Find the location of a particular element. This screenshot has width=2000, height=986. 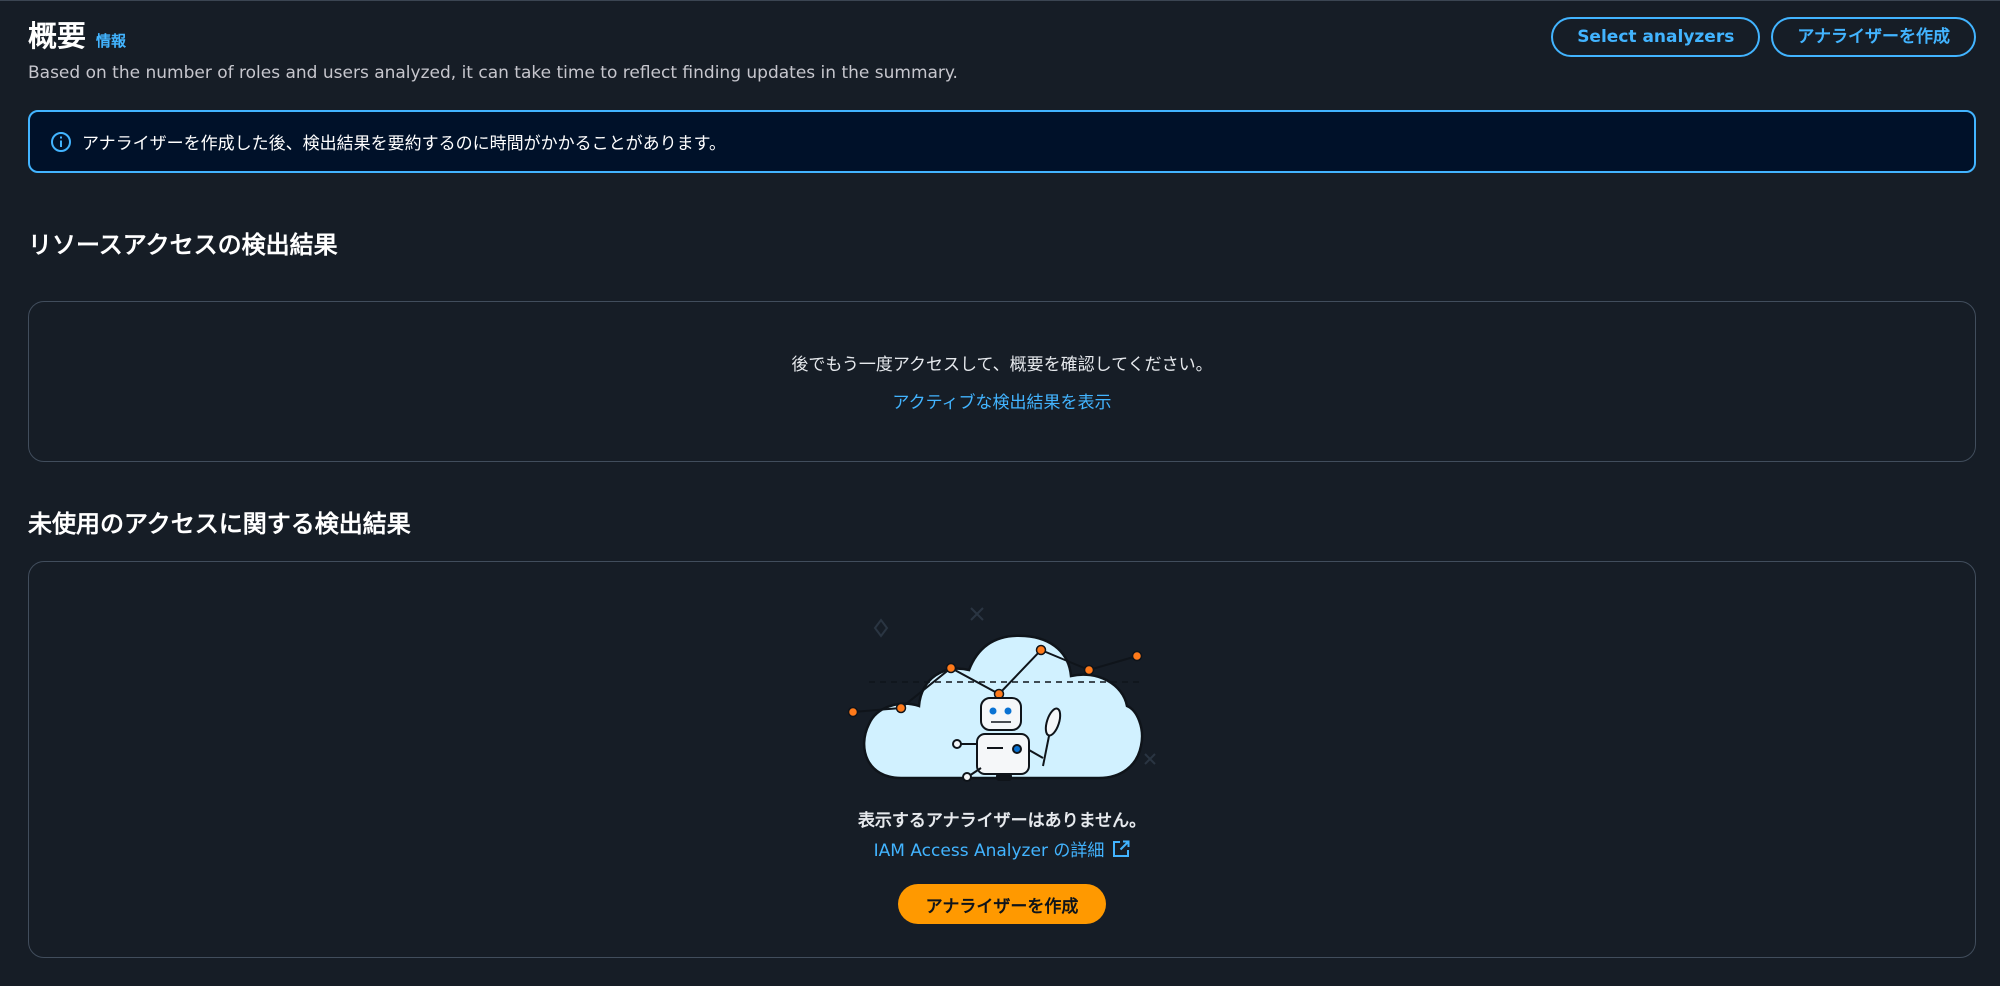

learn-more-wrap: IAM Access Analyzer の詳細 is located at coordinates (1002, 848).